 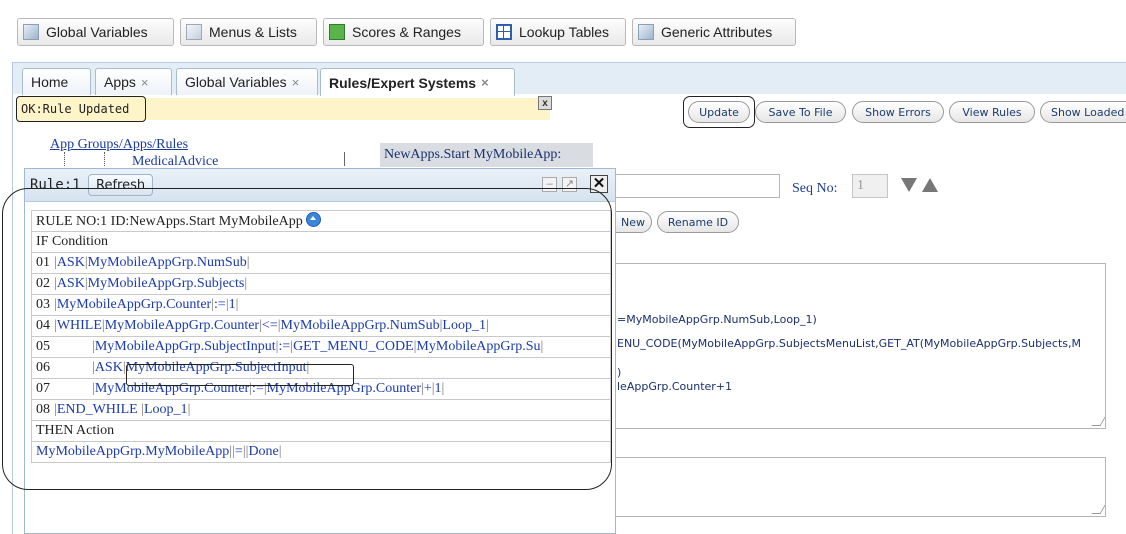 What do you see at coordinates (166, 283) in the screenshot?
I see `token: MyMobileAppGrp.Subjects` at bounding box center [166, 283].